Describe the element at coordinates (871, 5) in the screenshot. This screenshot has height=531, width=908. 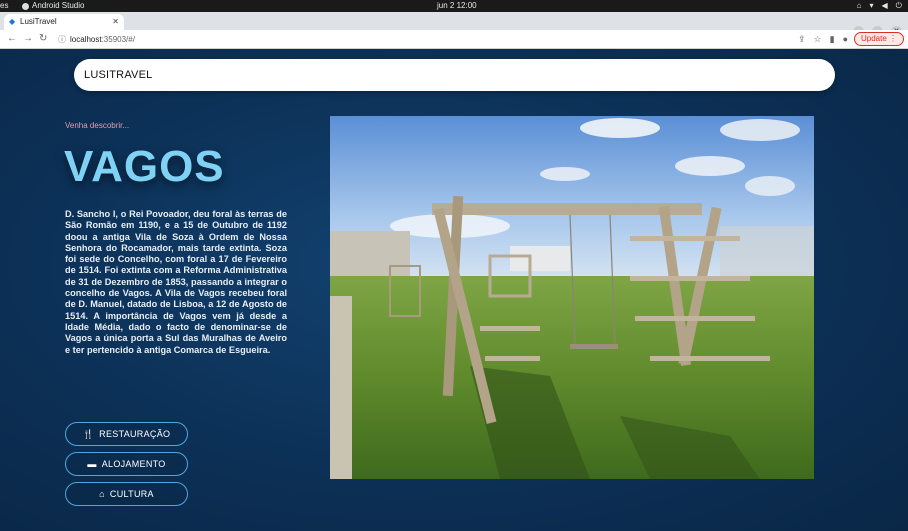
I see `wifi-icon: ▾` at that location.